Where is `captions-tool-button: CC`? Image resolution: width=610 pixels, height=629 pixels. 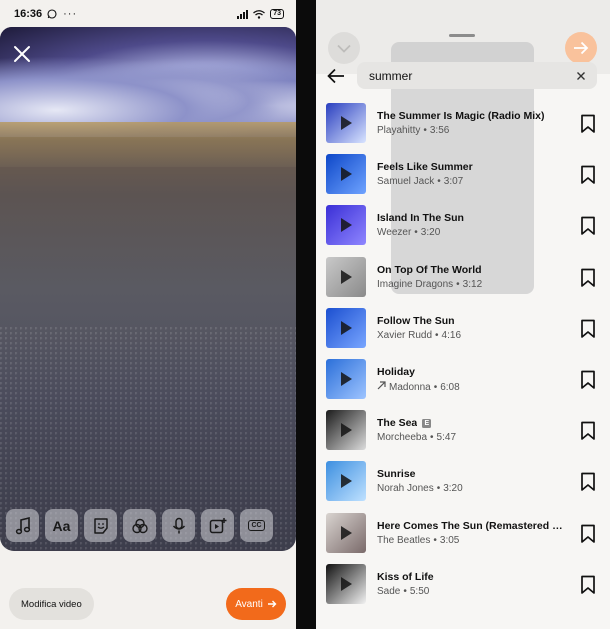
captions-tool-button: CC is located at coordinates (256, 525).